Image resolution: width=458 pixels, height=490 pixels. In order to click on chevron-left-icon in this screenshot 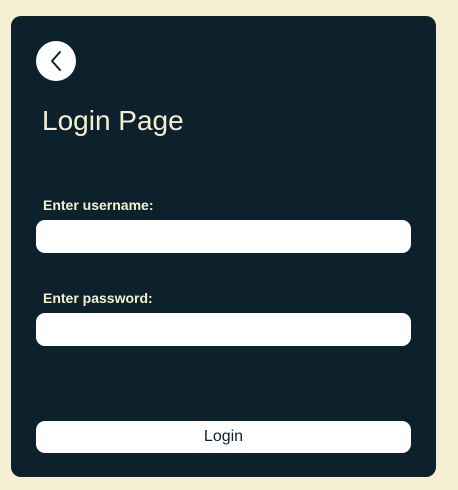, I will do `click(56, 61)`.